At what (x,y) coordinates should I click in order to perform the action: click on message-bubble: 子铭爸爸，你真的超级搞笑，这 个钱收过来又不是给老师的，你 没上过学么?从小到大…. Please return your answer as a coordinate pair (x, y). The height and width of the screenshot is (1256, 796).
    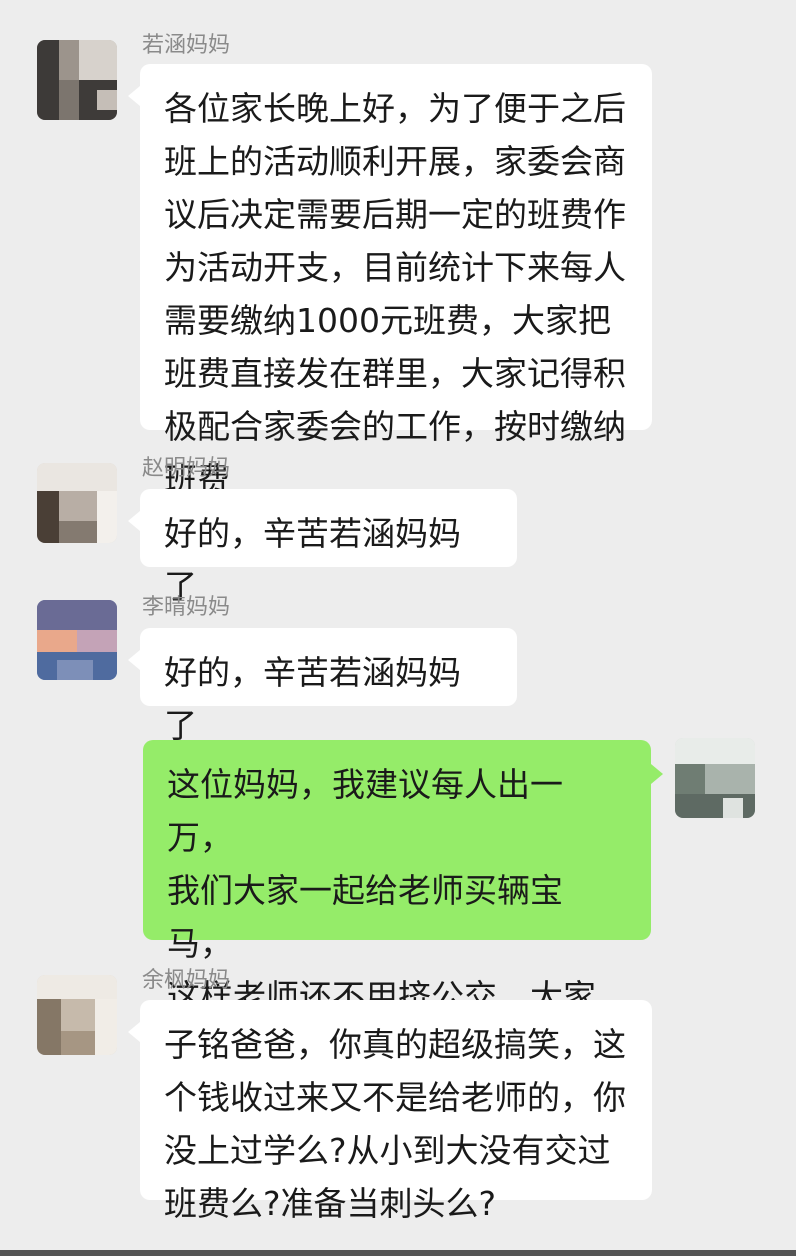
    Looking at the image, I should click on (396, 1111).